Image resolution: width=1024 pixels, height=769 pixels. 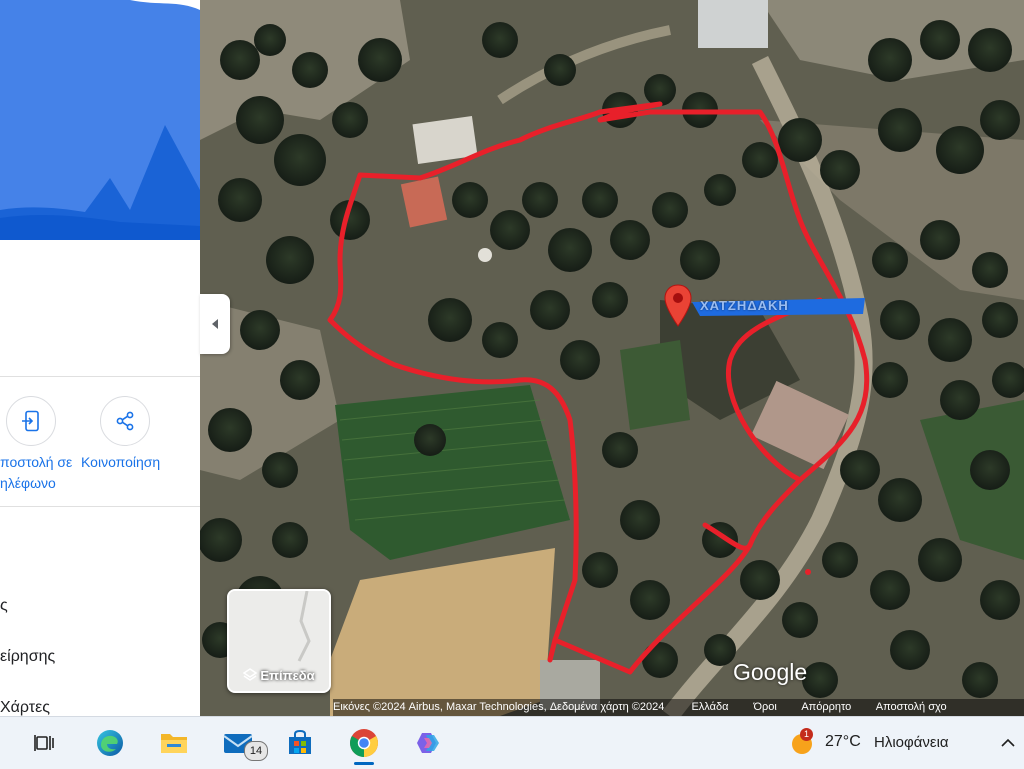 I want to click on chrome-icon, so click(x=364, y=743).